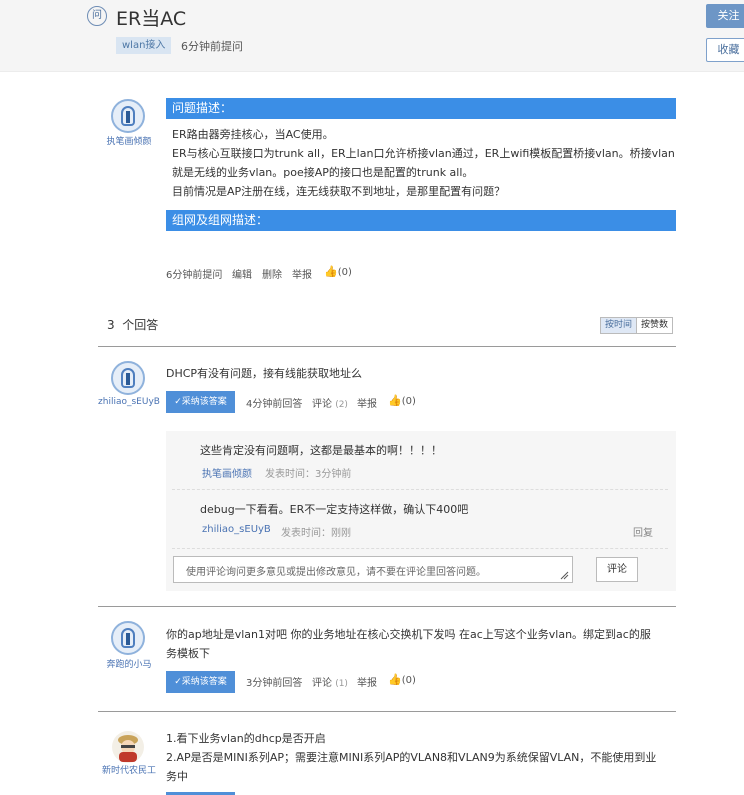 This screenshot has width=744, height=795. I want to click on sort-by-time-button: 按时间, so click(619, 325).